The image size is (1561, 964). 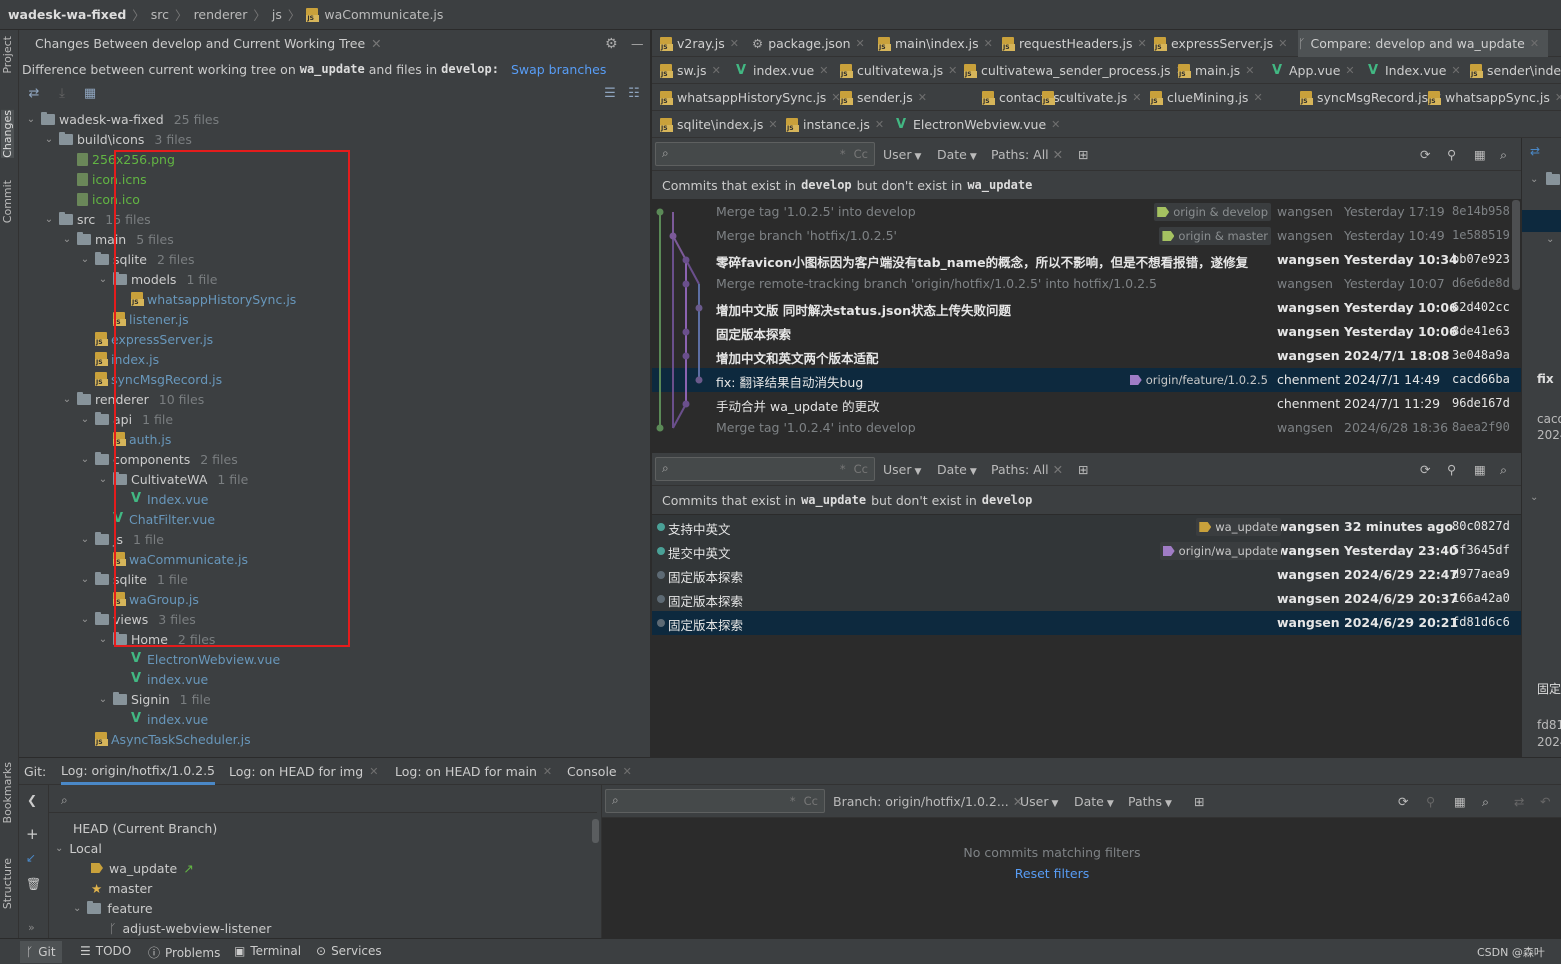 What do you see at coordinates (1494, 97) in the screenshot?
I see `editor-tab: whatsappSync.js ✕` at bounding box center [1494, 97].